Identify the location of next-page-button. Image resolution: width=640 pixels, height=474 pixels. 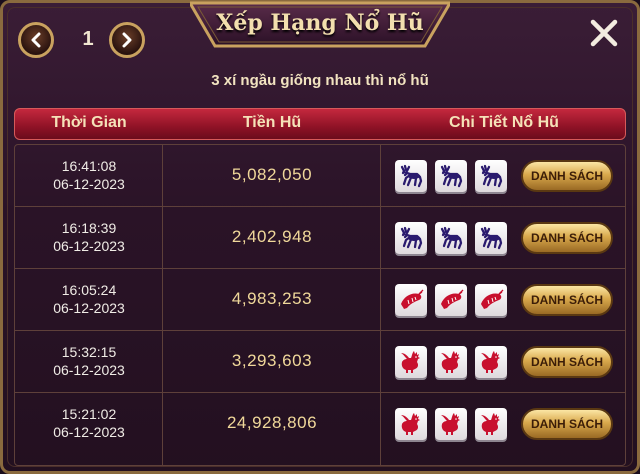
(127, 40).